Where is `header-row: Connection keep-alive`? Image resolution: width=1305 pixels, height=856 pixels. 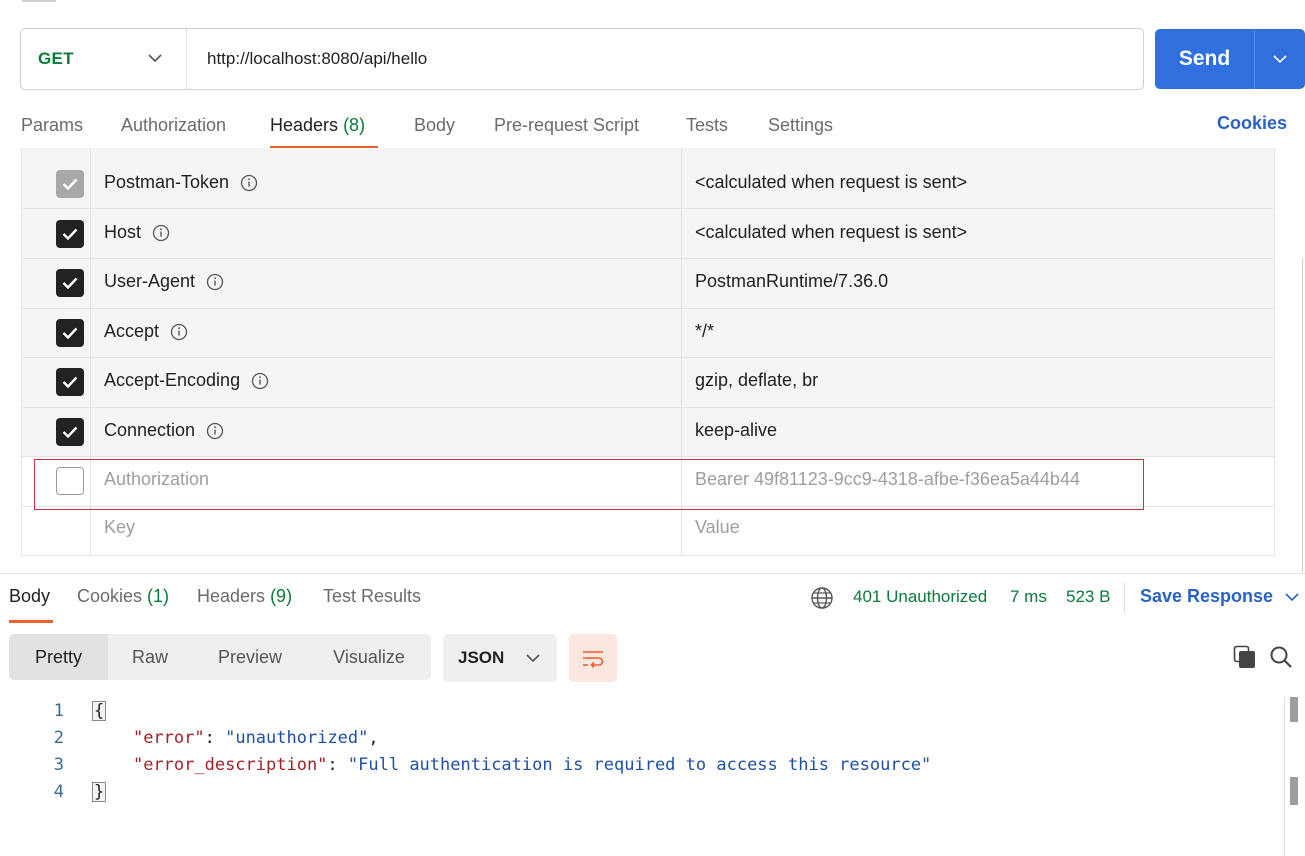 header-row: Connection keep-alive is located at coordinates (648, 432).